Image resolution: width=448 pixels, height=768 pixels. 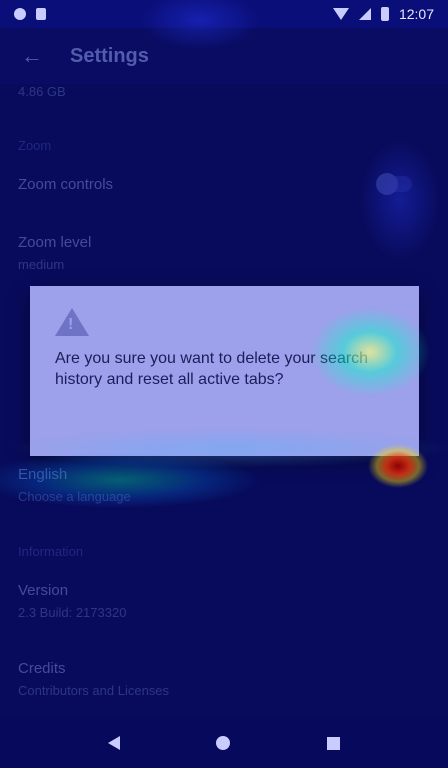 I want to click on status-right: 12:07, so click(x=383, y=14).